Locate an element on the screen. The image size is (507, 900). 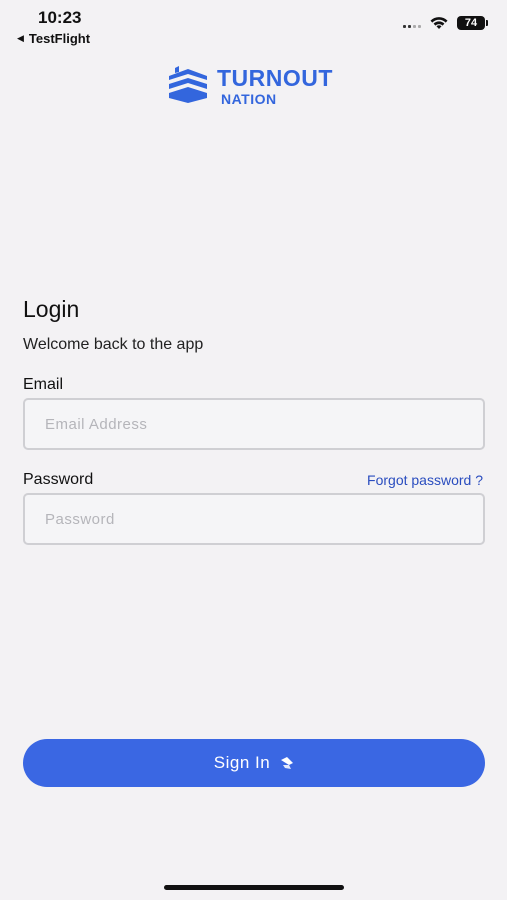
wifi-icon is located at coordinates (439, 23).